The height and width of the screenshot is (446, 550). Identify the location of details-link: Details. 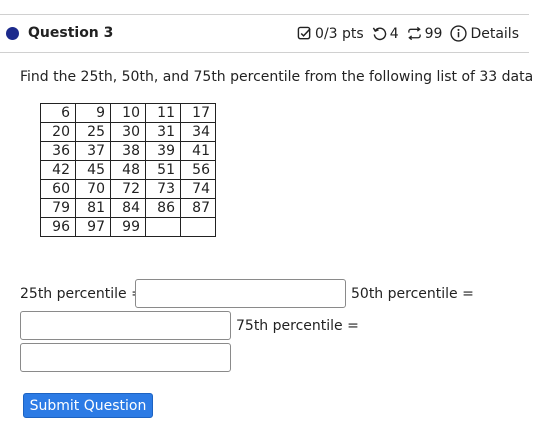
(484, 33).